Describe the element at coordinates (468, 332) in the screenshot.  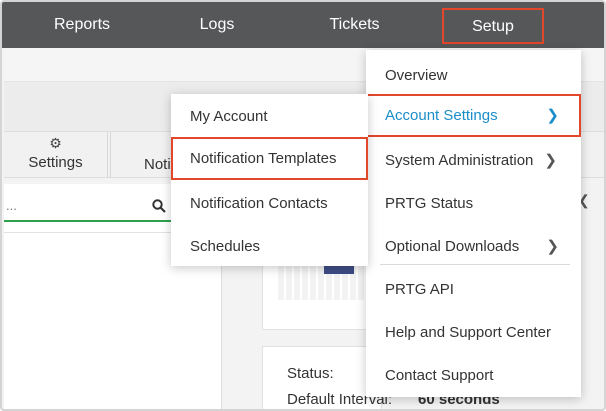
I see `menu-item-label: Help and Support Center` at that location.